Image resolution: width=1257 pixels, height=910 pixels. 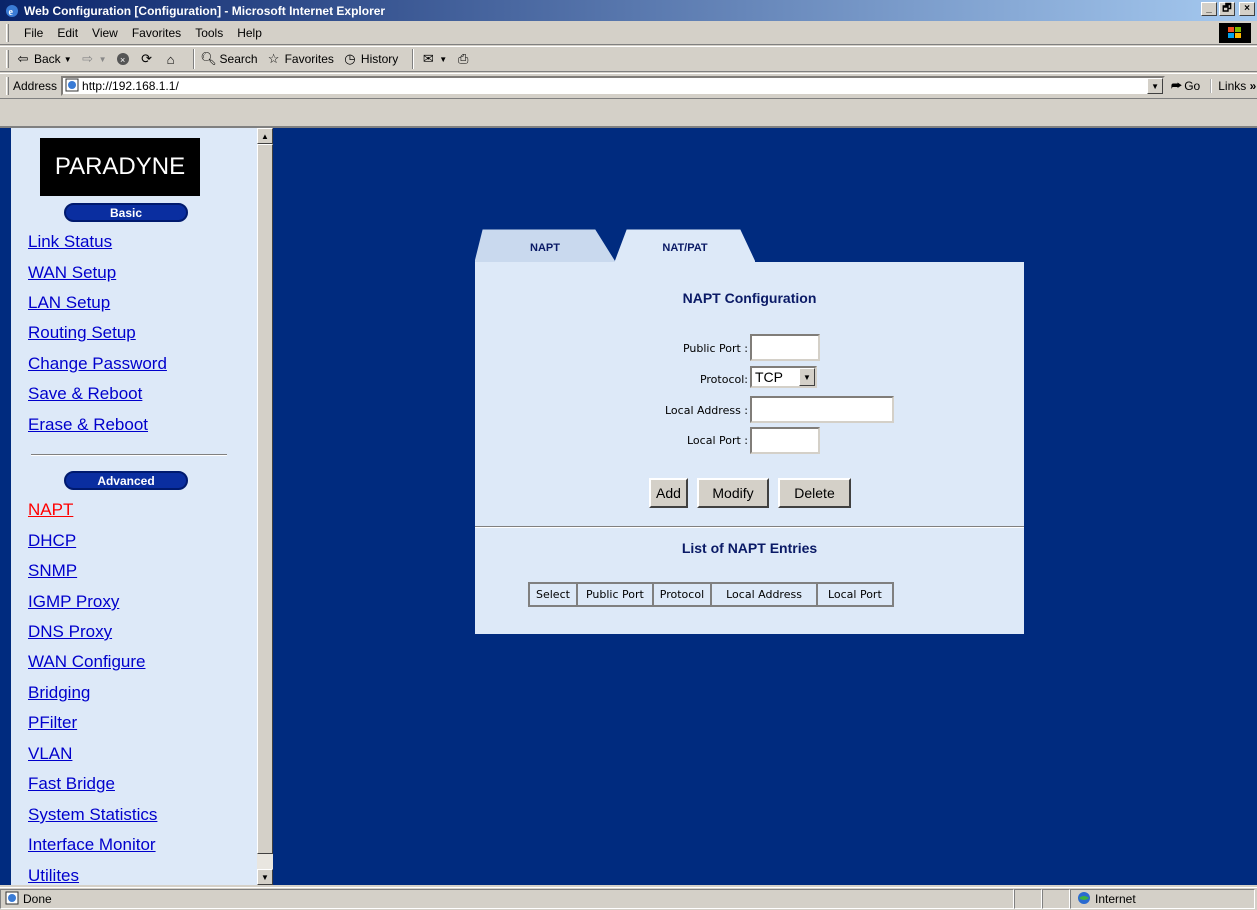 What do you see at coordinates (209, 33) in the screenshot?
I see `menu-tools: Tools` at bounding box center [209, 33].